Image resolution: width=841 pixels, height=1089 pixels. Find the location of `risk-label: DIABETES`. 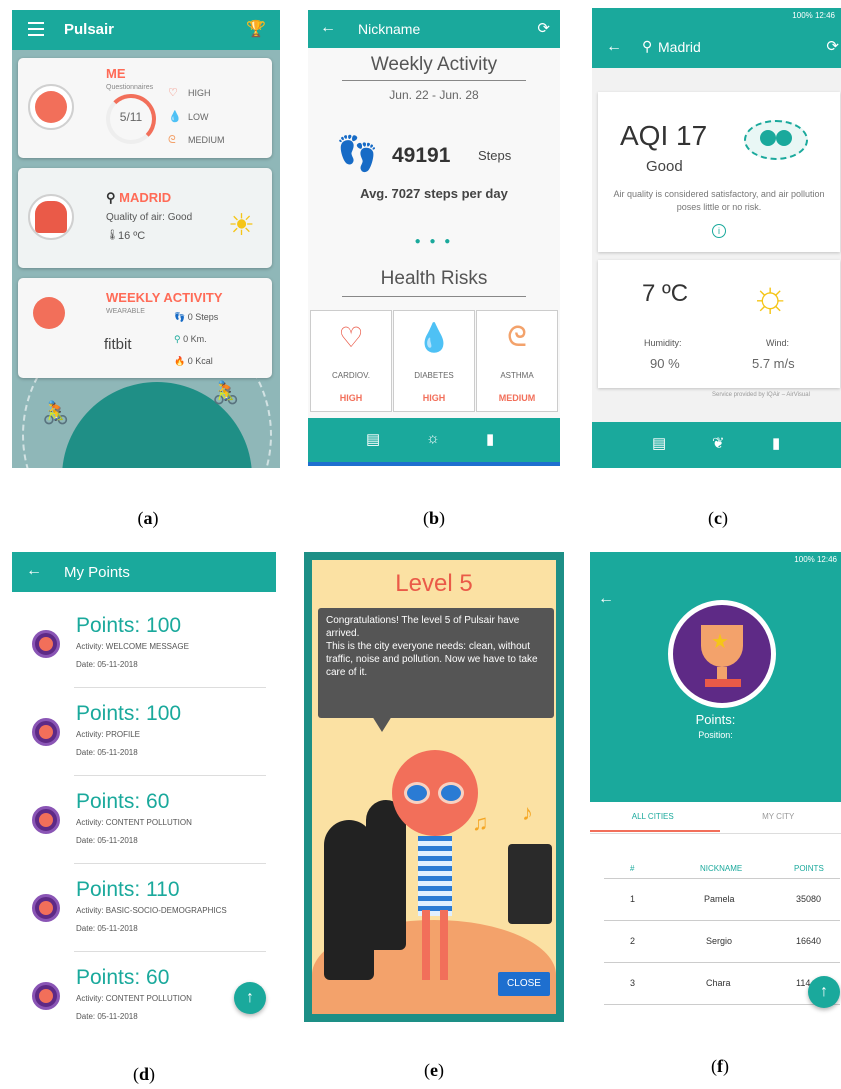

risk-label: DIABETES is located at coordinates (434, 375).